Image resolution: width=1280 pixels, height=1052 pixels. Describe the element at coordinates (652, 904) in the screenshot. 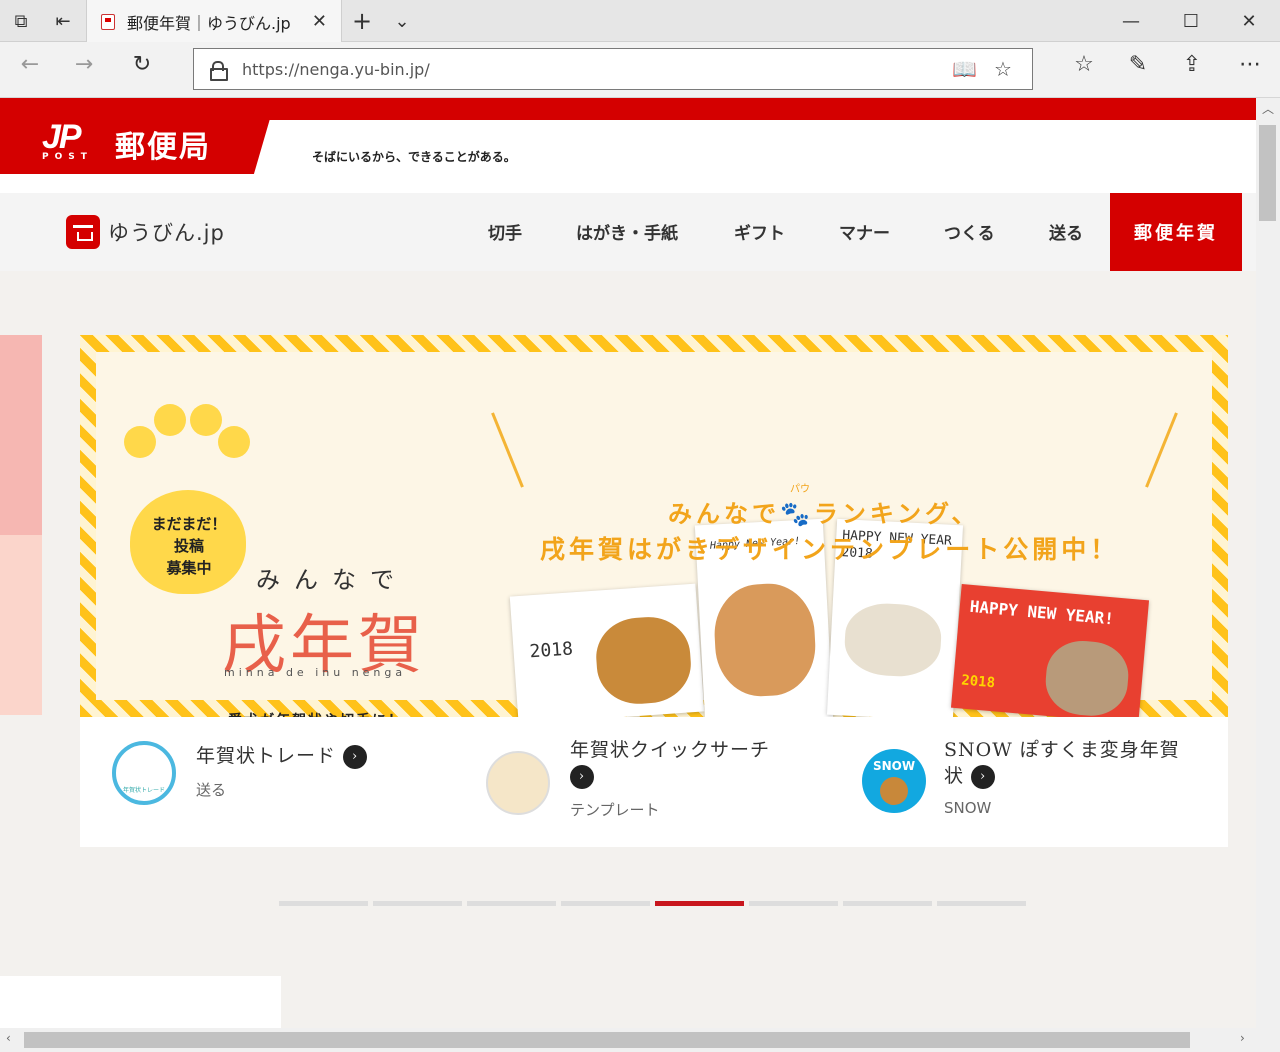

I see `carousel-indicators` at that location.